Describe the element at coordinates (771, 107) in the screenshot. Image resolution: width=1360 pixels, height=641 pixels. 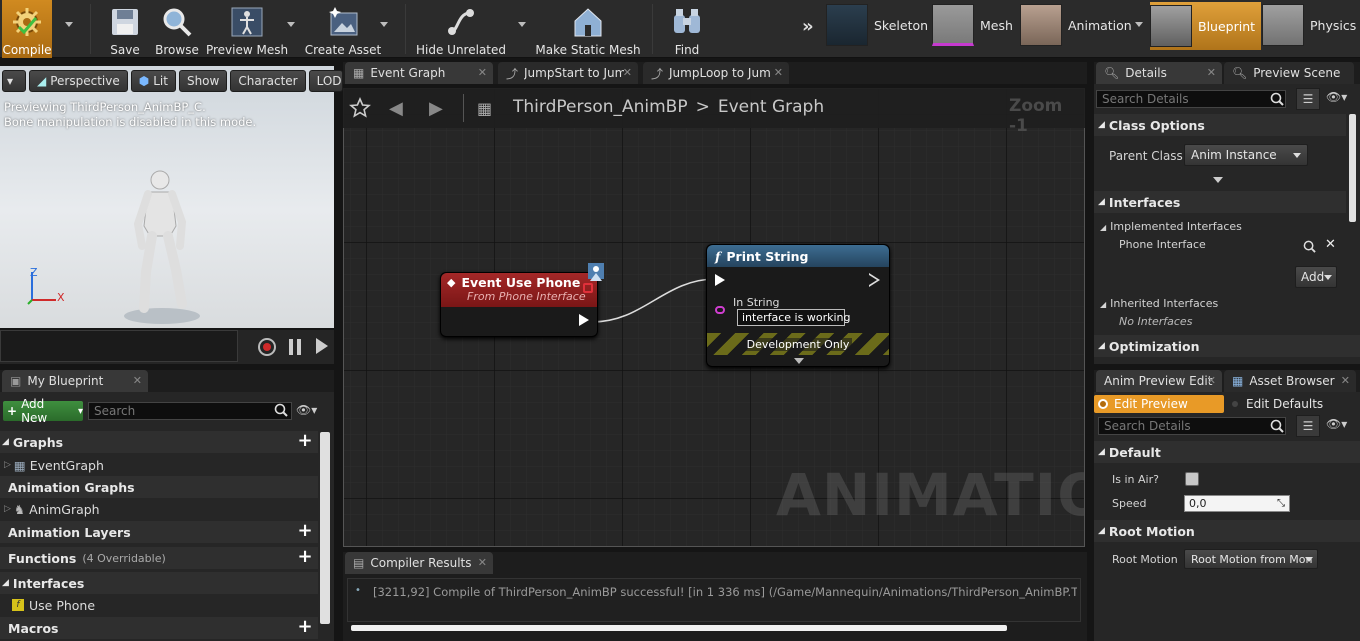
I see `breadcrumb-current: Event Graph` at that location.